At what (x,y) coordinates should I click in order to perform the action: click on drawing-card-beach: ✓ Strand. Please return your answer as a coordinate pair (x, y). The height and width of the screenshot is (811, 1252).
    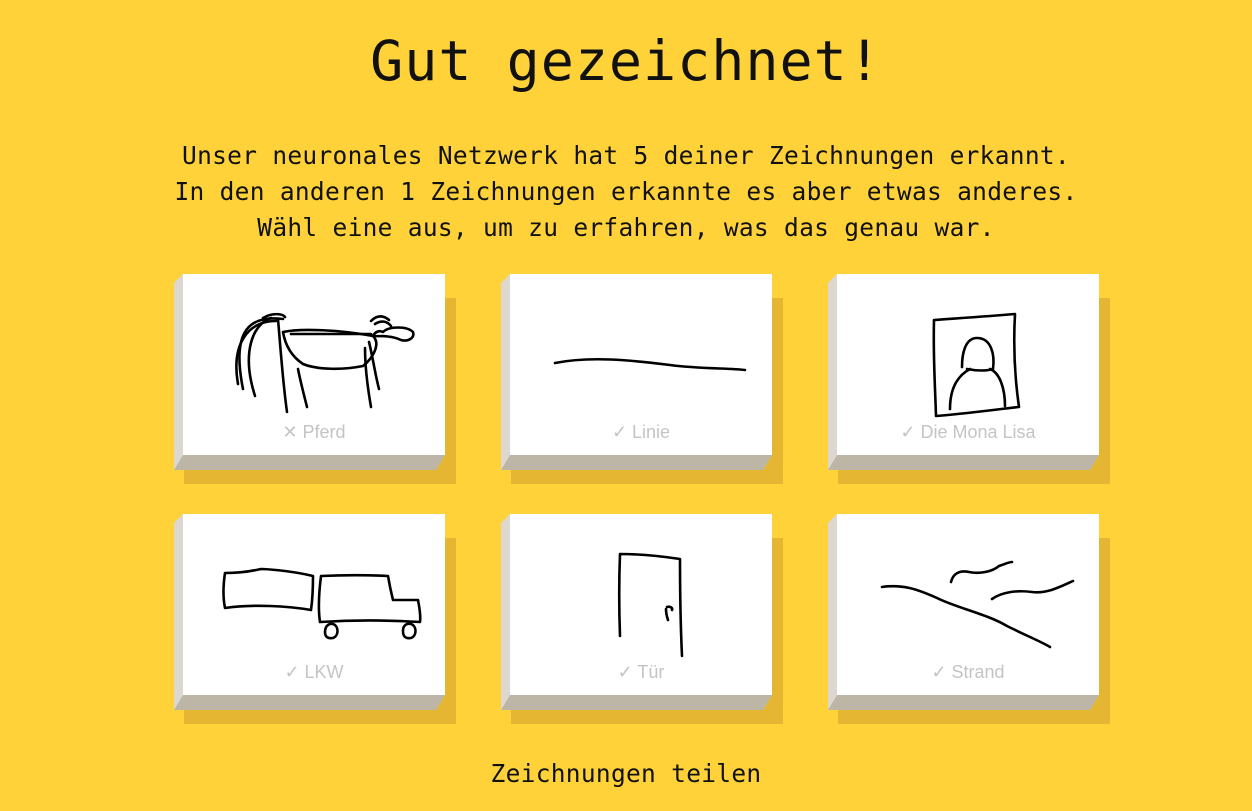
    Looking at the image, I should click on (969, 619).